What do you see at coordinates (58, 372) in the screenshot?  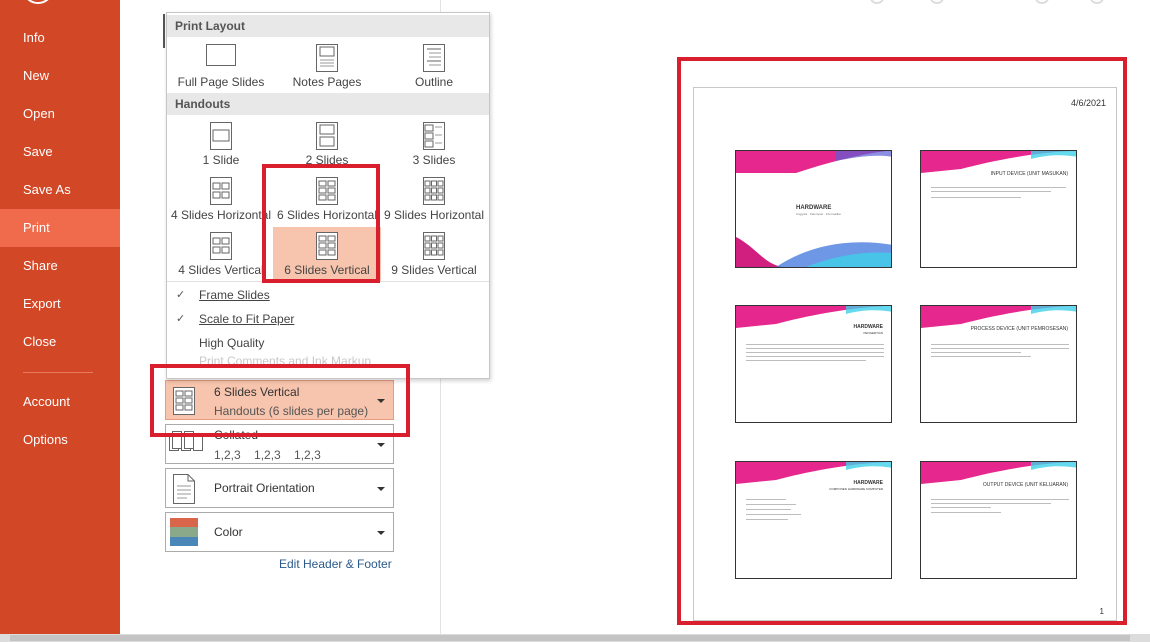 I see `nav-divider` at bounding box center [58, 372].